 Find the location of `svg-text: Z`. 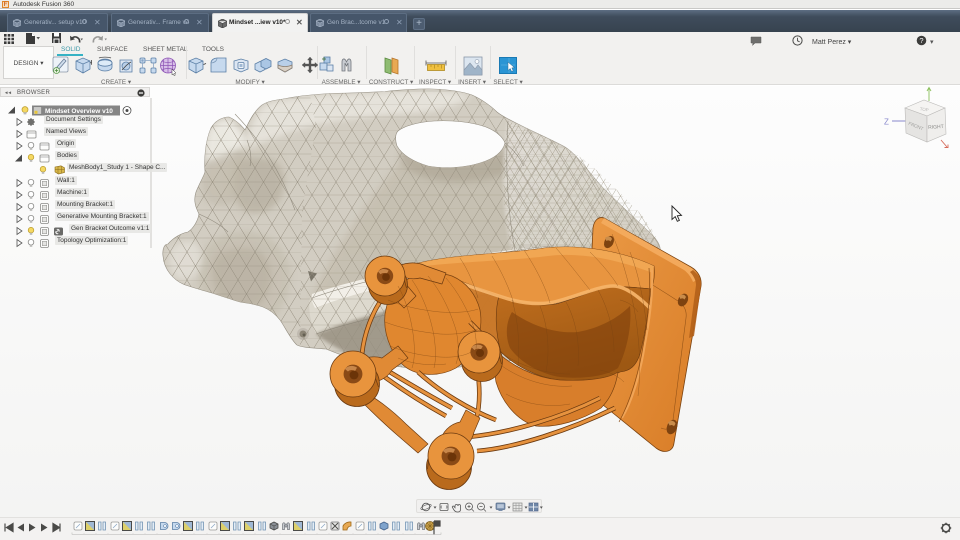

svg-text: Z is located at coordinates (886, 122).